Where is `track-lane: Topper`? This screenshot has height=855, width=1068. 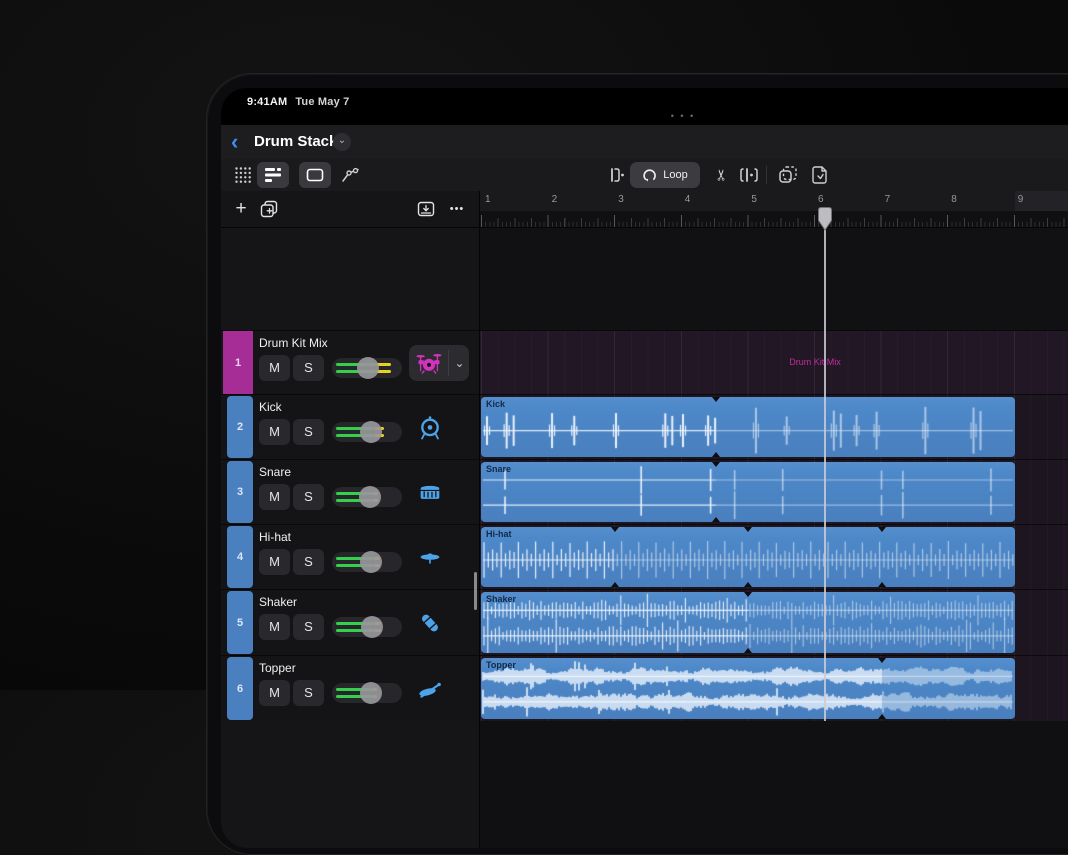 track-lane: Topper is located at coordinates (774, 688).